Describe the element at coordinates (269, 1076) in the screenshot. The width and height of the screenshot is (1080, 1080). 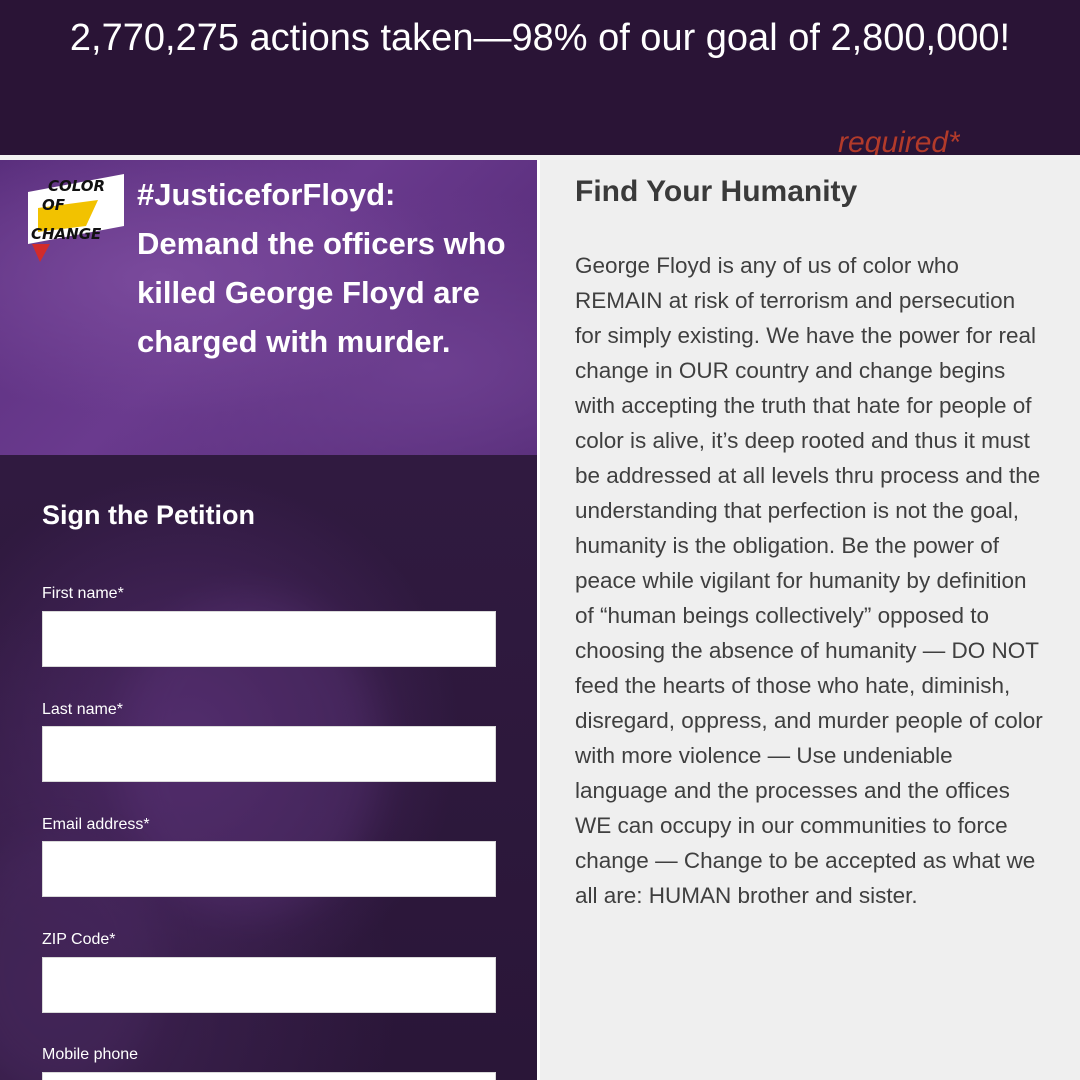
I see `mobile-phone-input` at that location.